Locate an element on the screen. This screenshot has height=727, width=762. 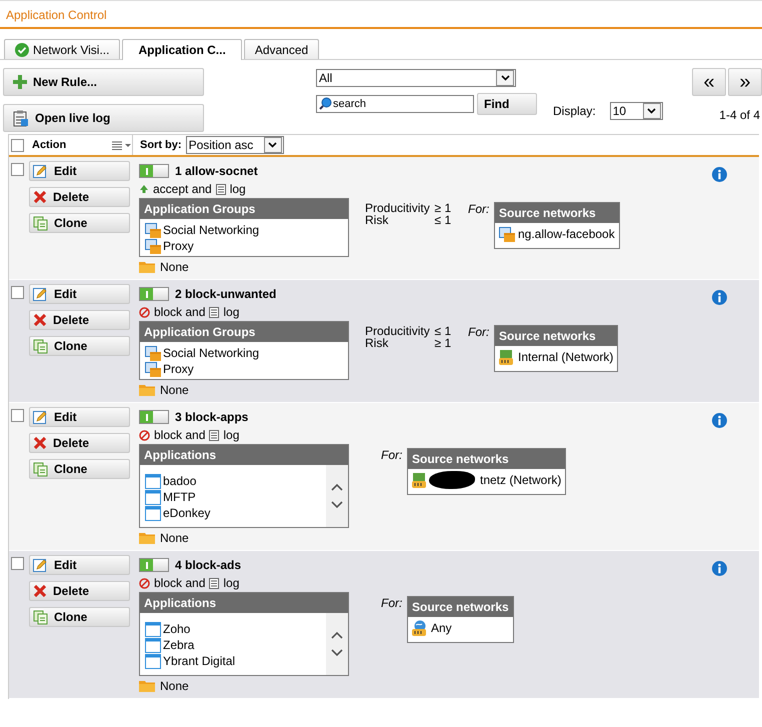
action-text: block and is located at coordinates (180, 435).